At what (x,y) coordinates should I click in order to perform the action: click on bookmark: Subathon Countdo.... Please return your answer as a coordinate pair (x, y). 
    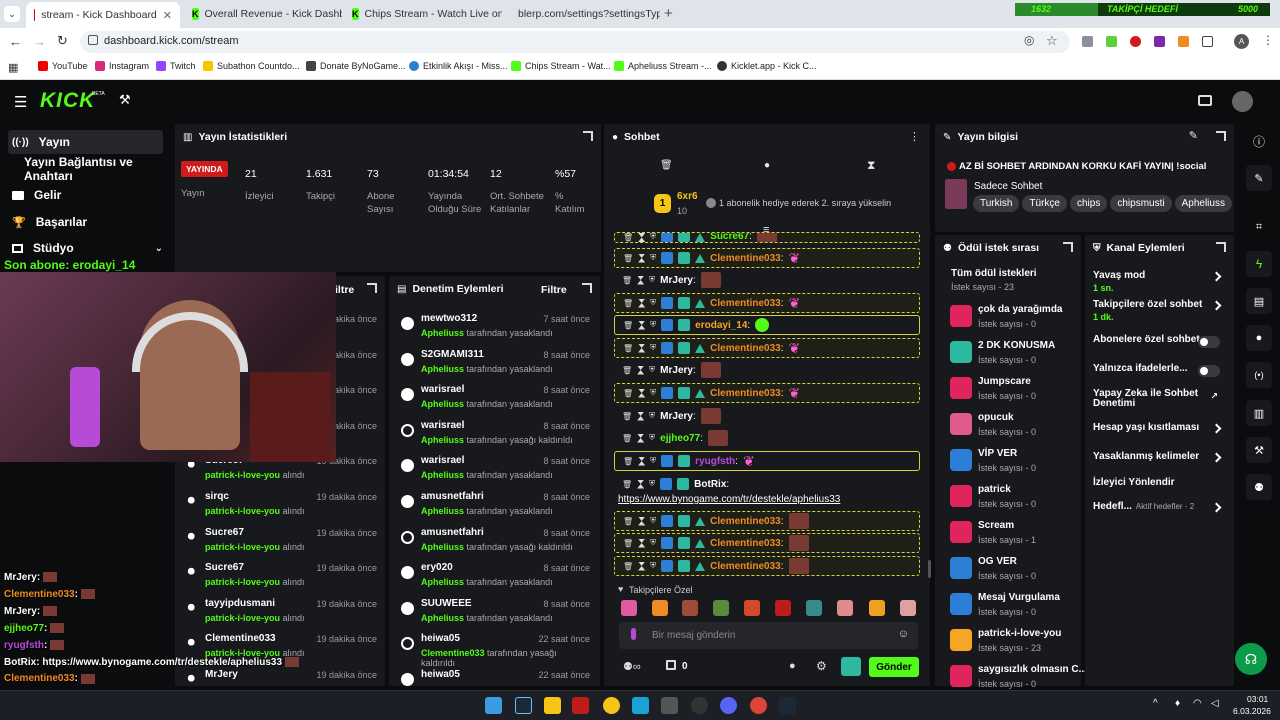
    Looking at the image, I should click on (251, 66).